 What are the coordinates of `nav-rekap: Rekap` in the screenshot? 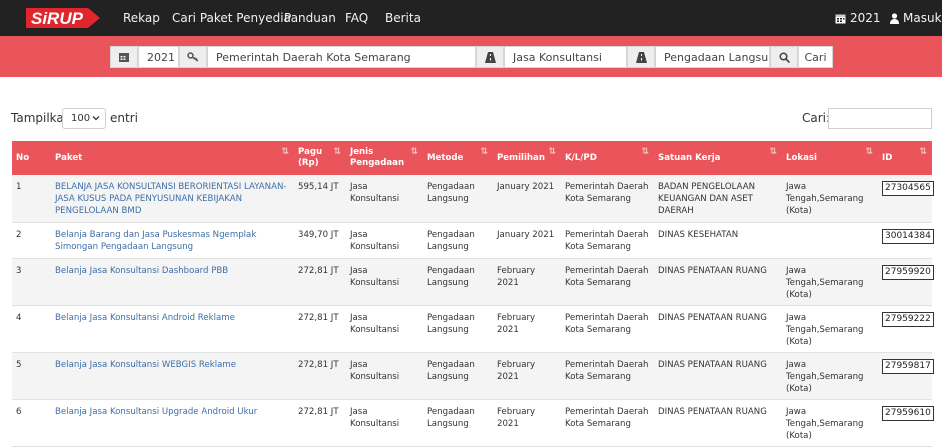 It's located at (141, 18).